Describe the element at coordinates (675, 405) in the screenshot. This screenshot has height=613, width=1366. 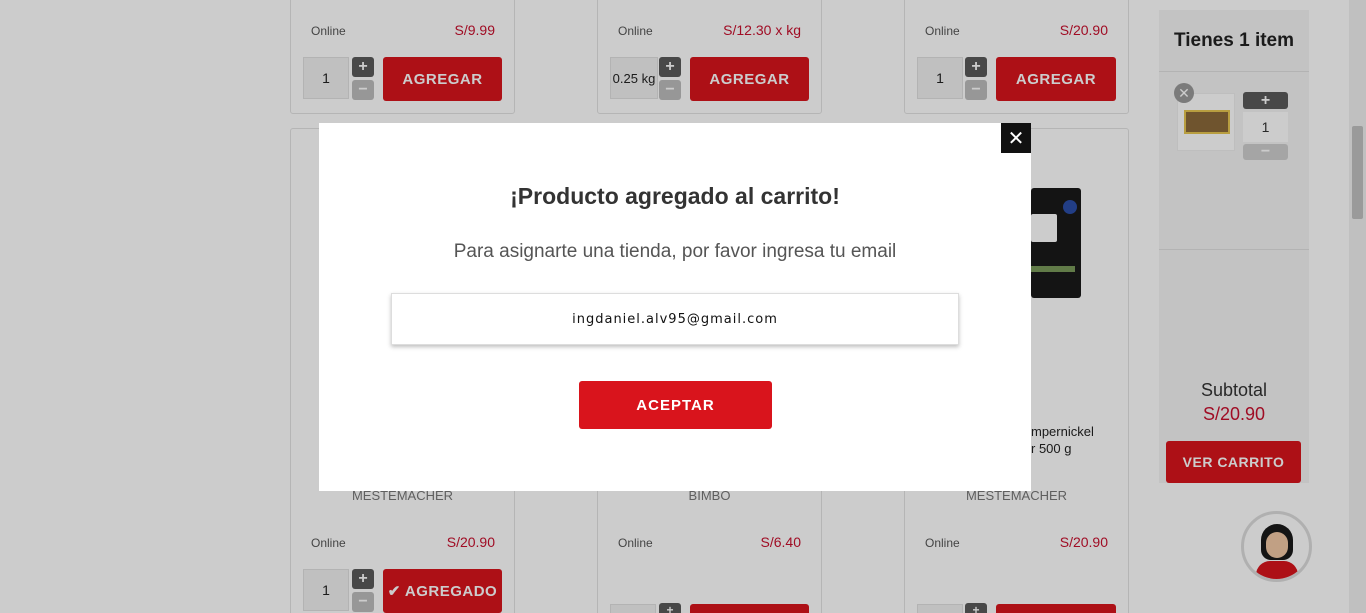
I see `accept-button: ACEPTAR` at that location.